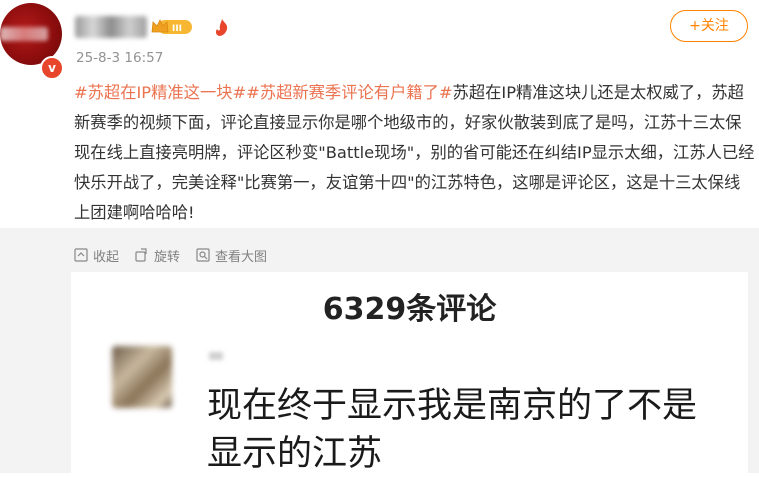  Describe the element at coordinates (81, 255) in the screenshot. I see `collapse-icon` at that location.